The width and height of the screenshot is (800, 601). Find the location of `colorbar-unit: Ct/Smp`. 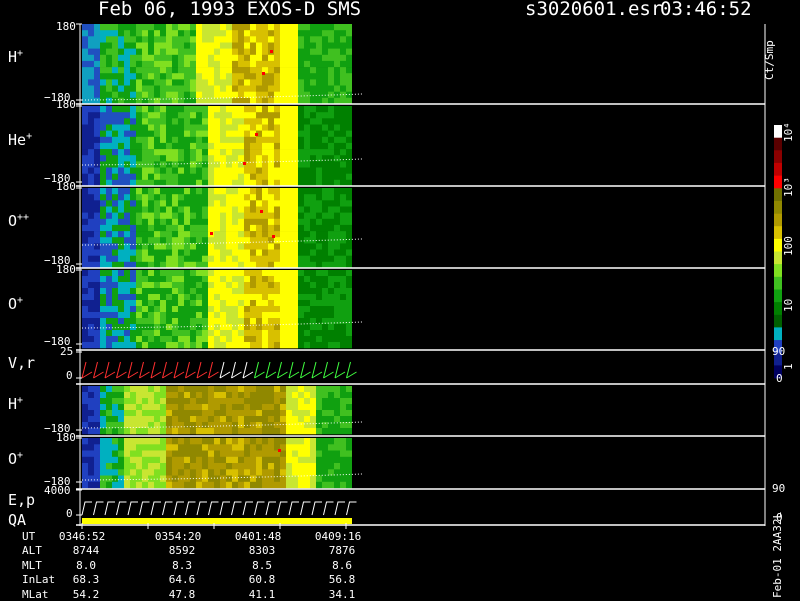

colorbar-unit: Ct/Smp is located at coordinates (769, 60).